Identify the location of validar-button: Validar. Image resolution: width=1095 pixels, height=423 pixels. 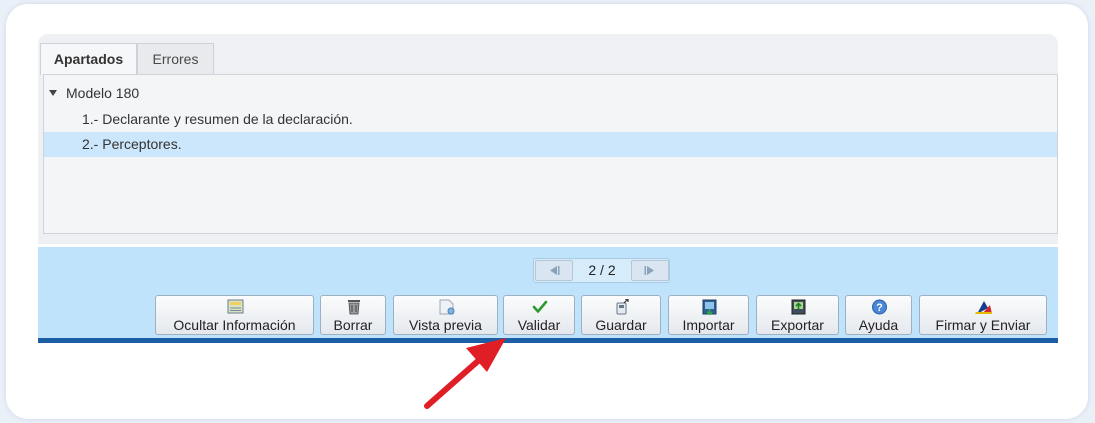
(539, 315).